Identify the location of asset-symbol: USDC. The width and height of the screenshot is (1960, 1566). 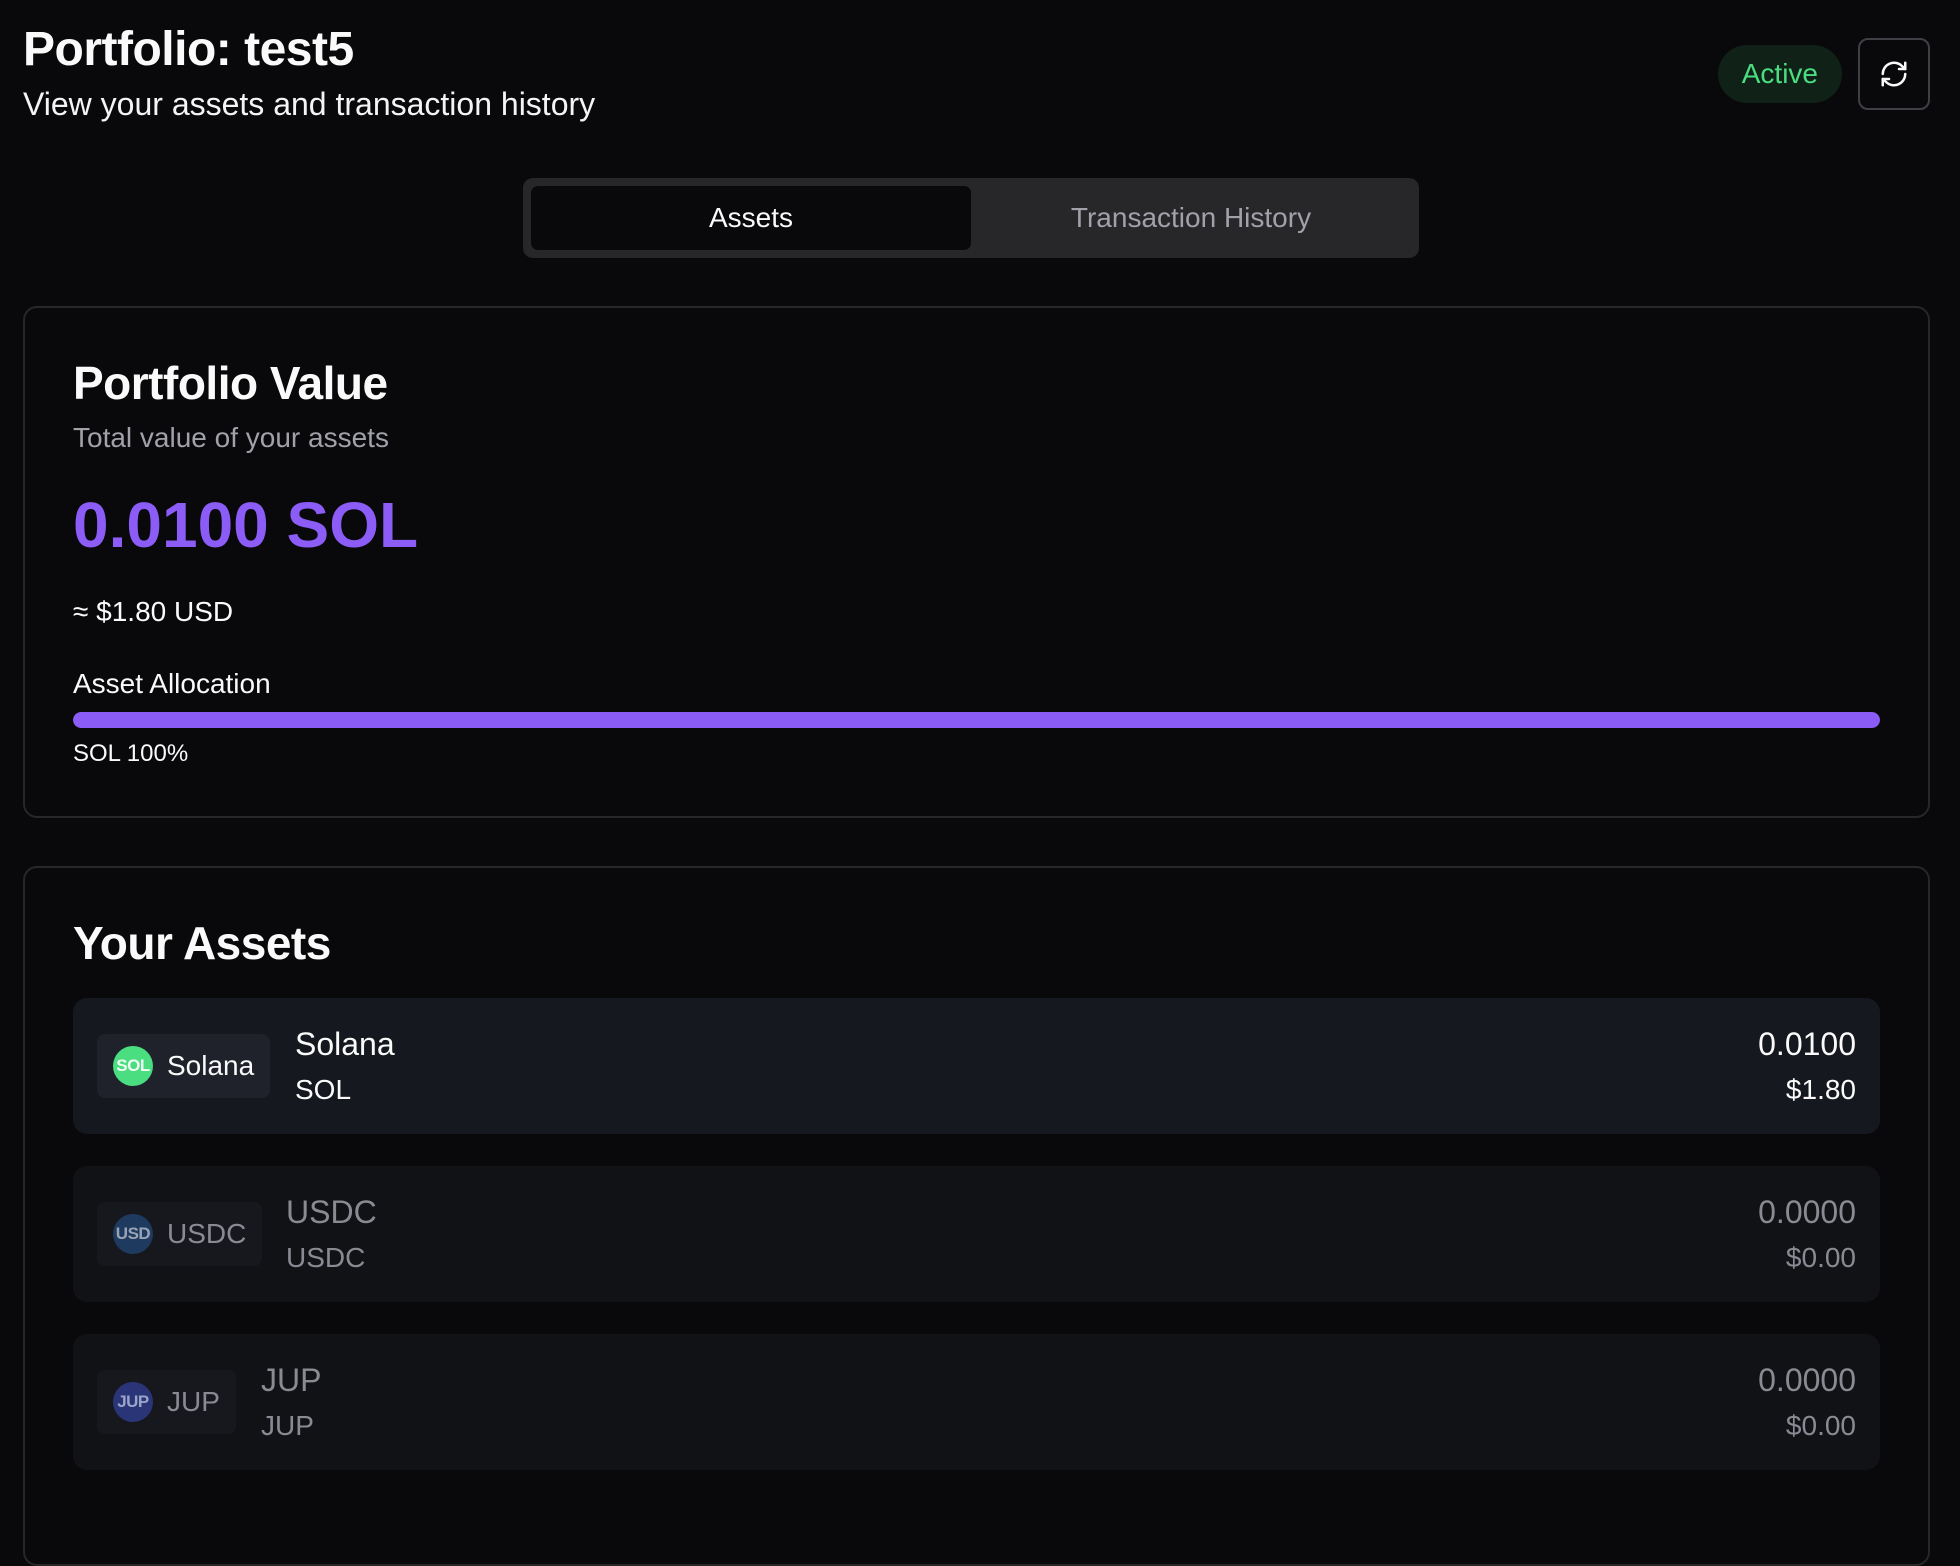
(326, 1257).